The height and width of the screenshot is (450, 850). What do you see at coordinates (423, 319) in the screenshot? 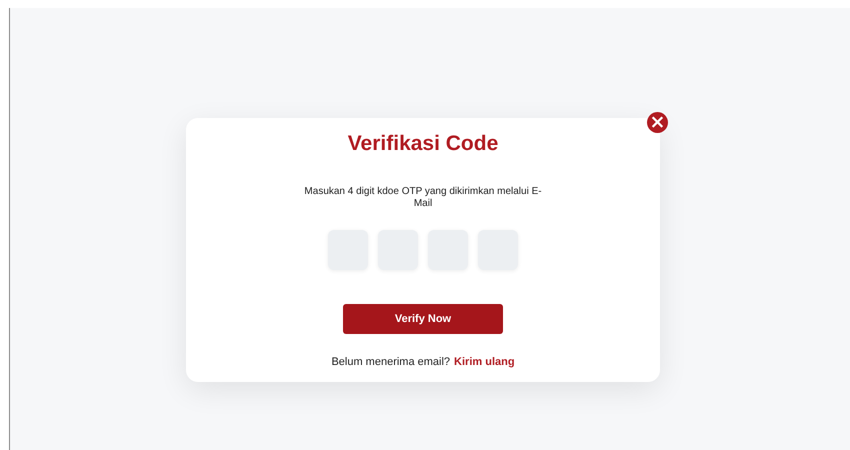
I see `verify-button: Verify Now` at bounding box center [423, 319].